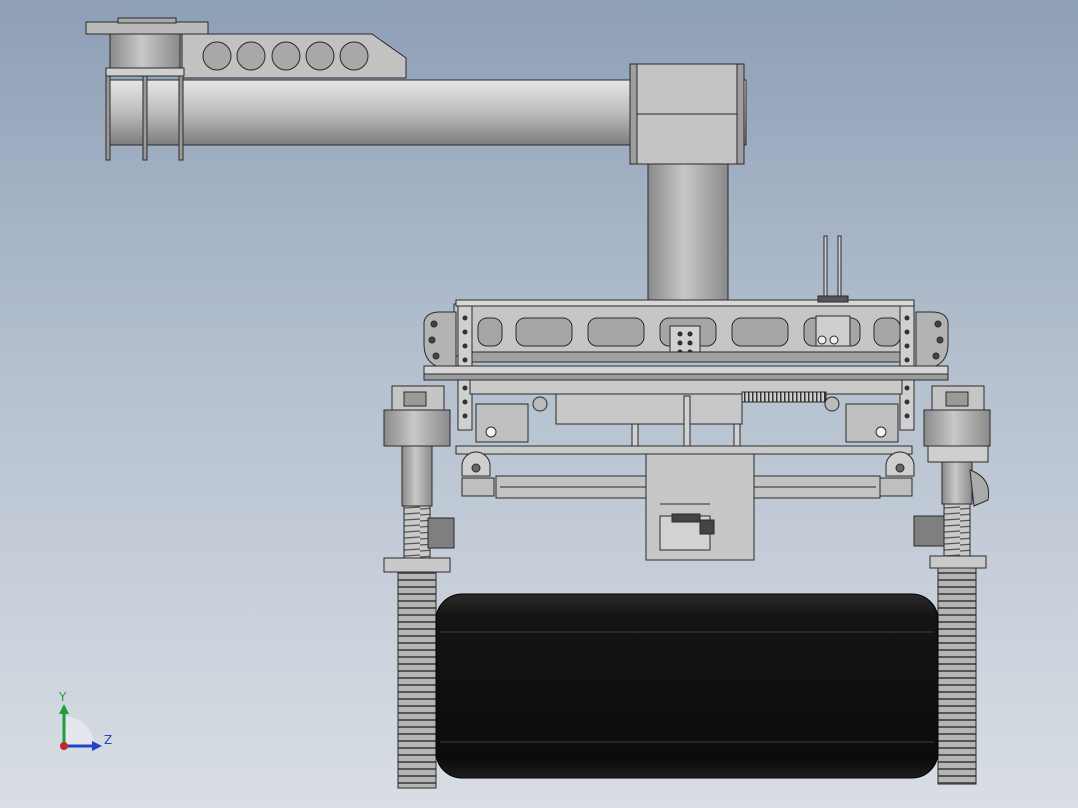 This screenshot has width=1078, height=808. Describe the element at coordinates (688, 506) in the screenshot. I see `lower-carriage` at that location.